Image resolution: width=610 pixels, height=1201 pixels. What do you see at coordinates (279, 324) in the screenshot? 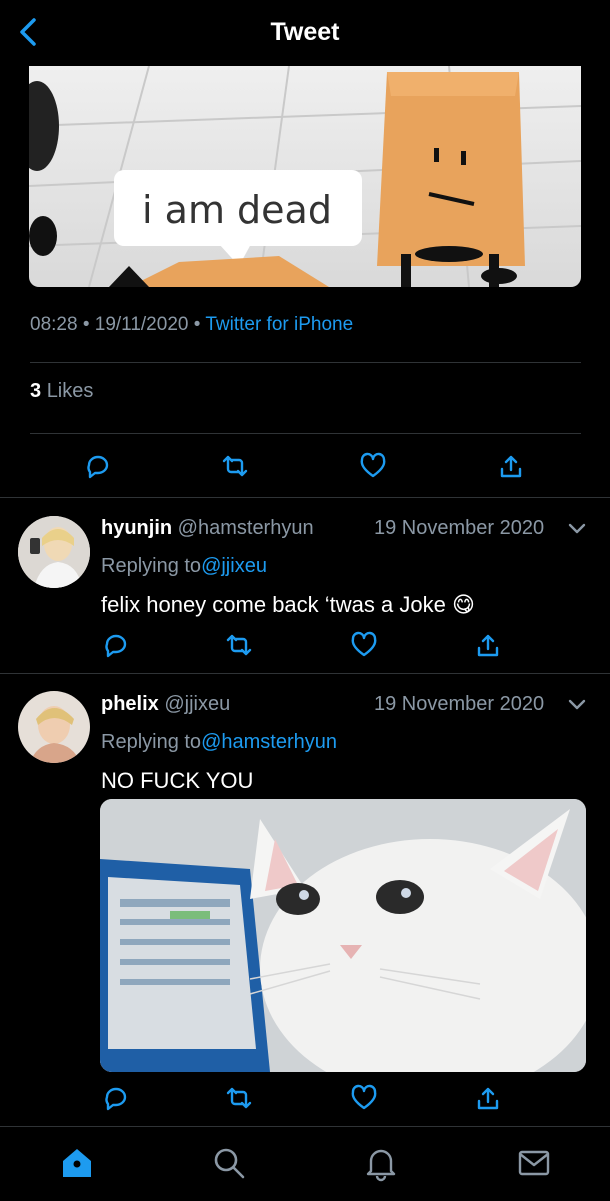
I see `tweet-source-link: Twitter for iPhone` at bounding box center [279, 324].